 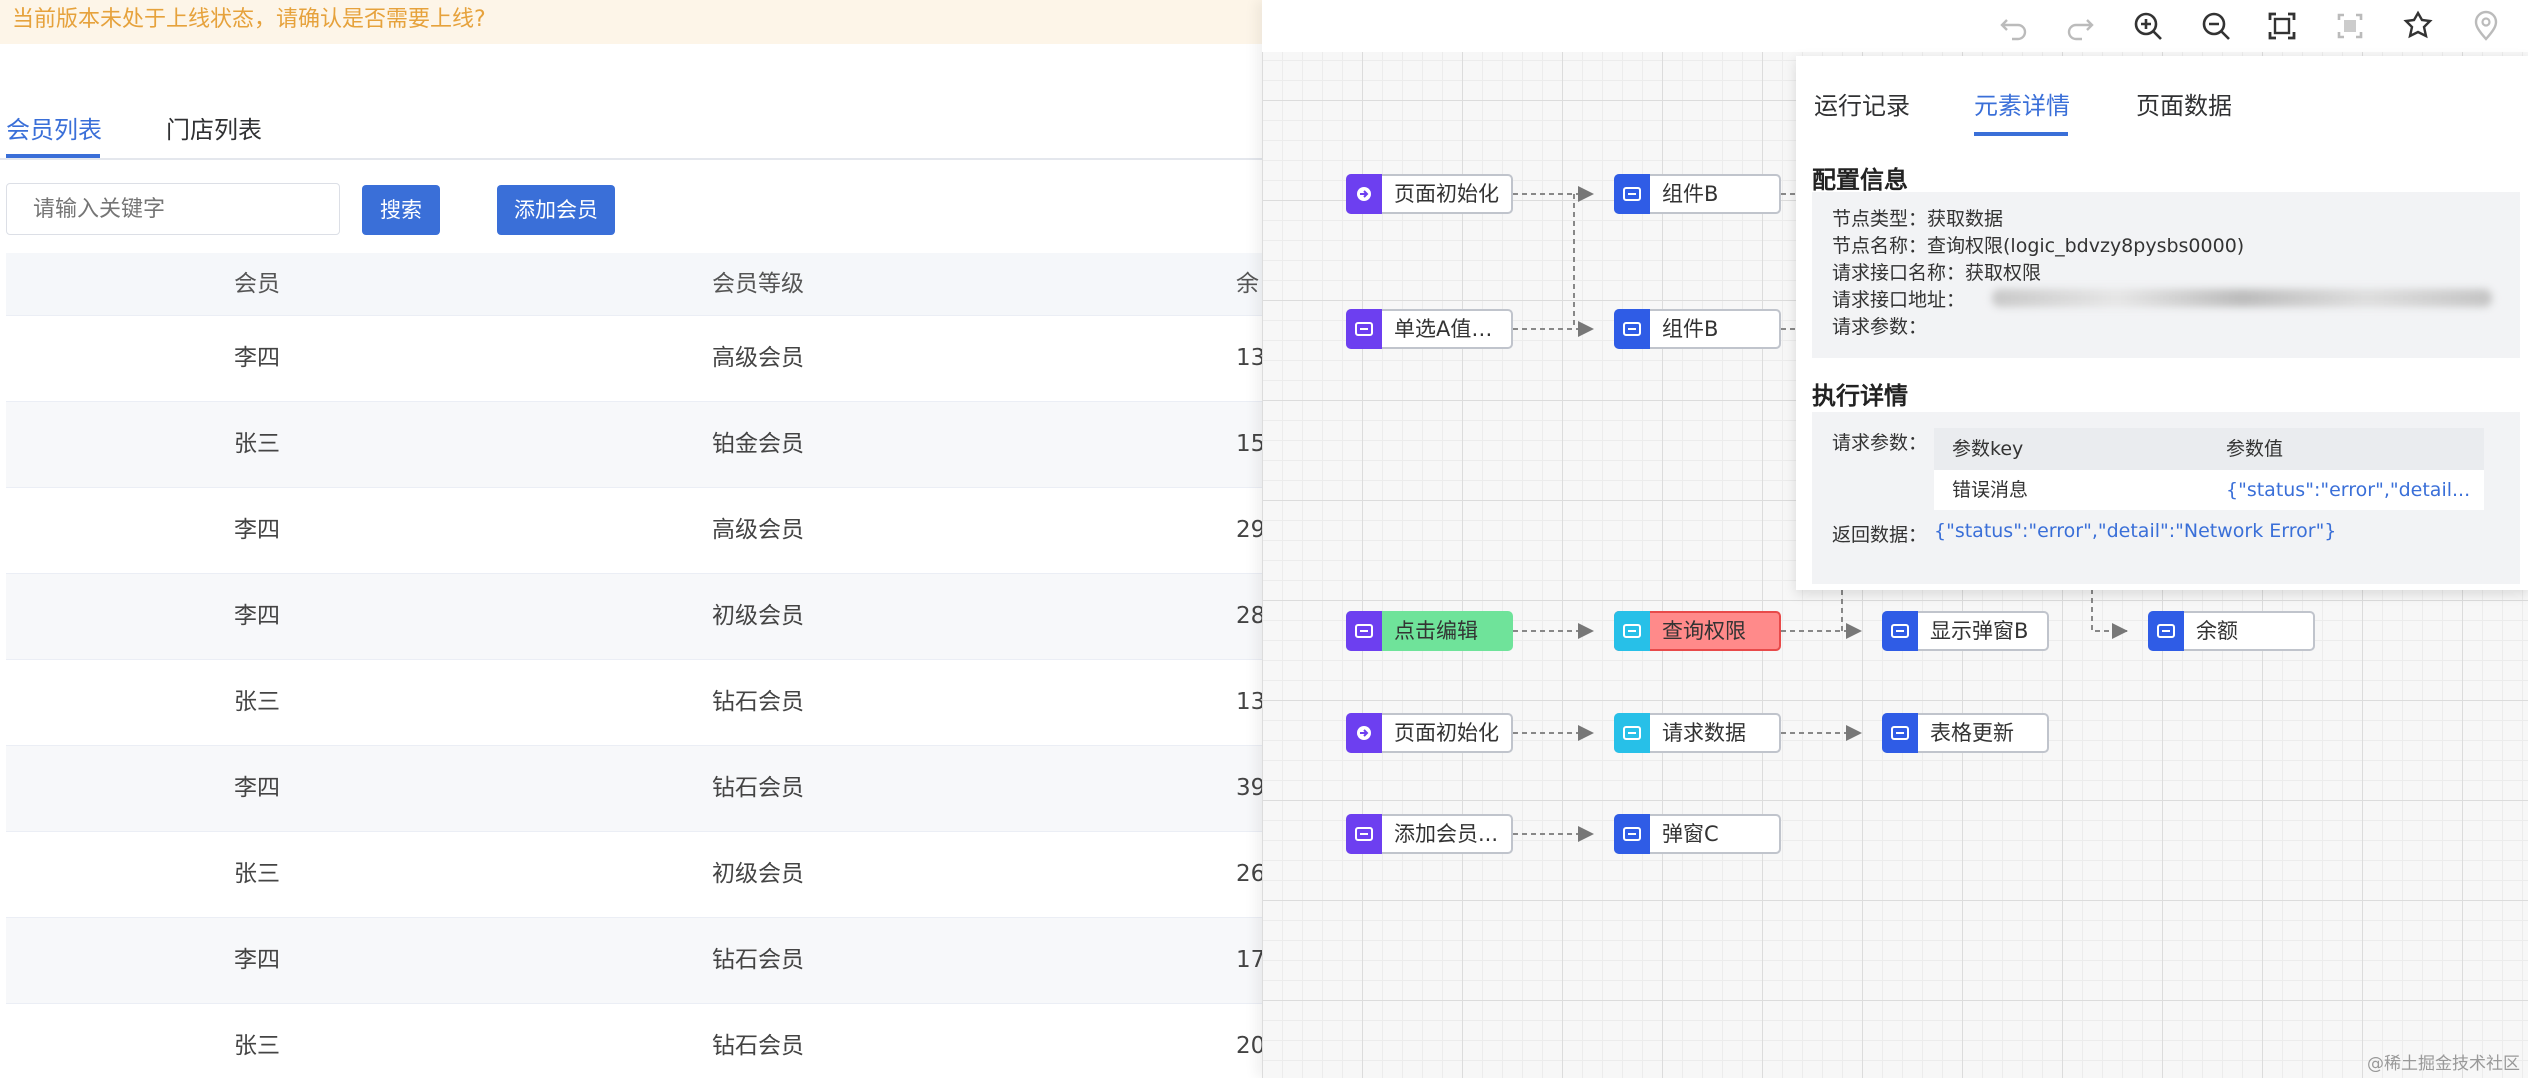 I want to click on table-row: 张三 铂金会员 154, so click(x=634, y=445).